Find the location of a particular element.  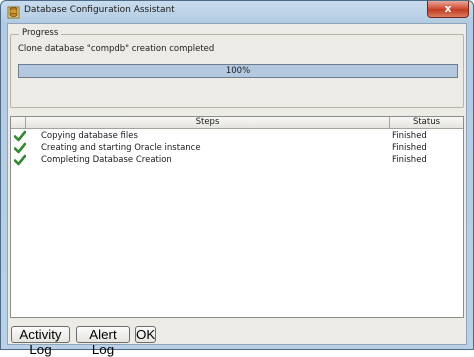

table-row: Completing Database Creation Finished is located at coordinates (237, 160).